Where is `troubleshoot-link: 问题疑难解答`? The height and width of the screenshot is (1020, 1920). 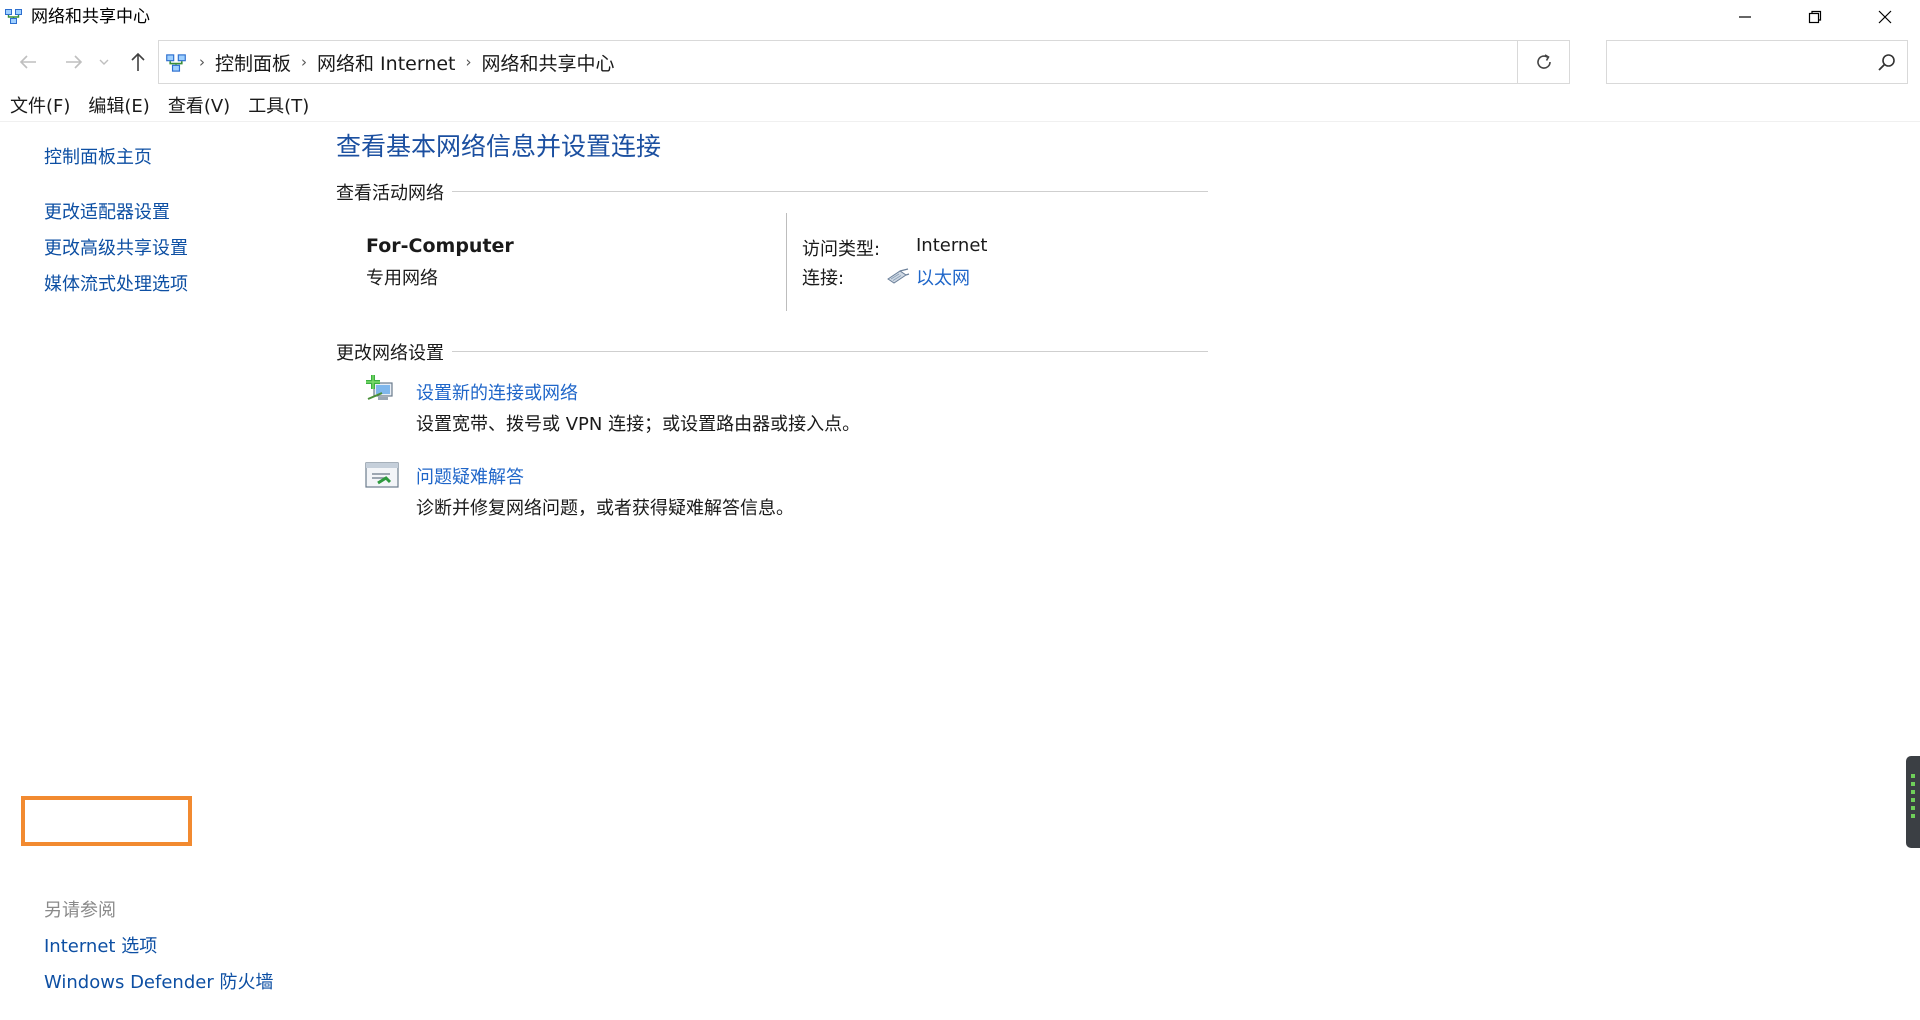 troubleshoot-link: 问题疑难解答 is located at coordinates (470, 476).